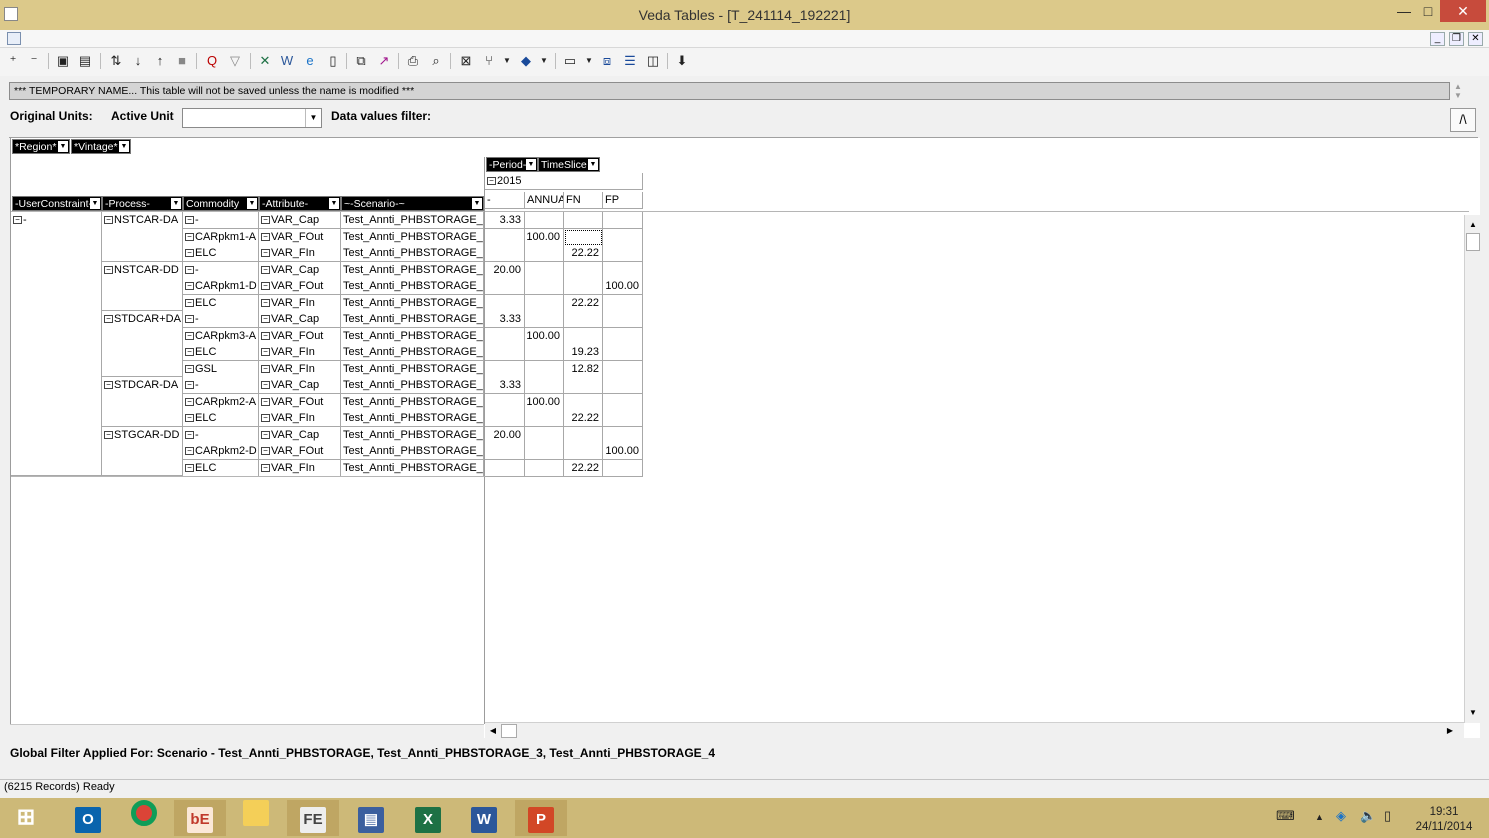  Describe the element at coordinates (1444, 820) in the screenshot. I see `clock: 19:31 24/11/2014` at that location.